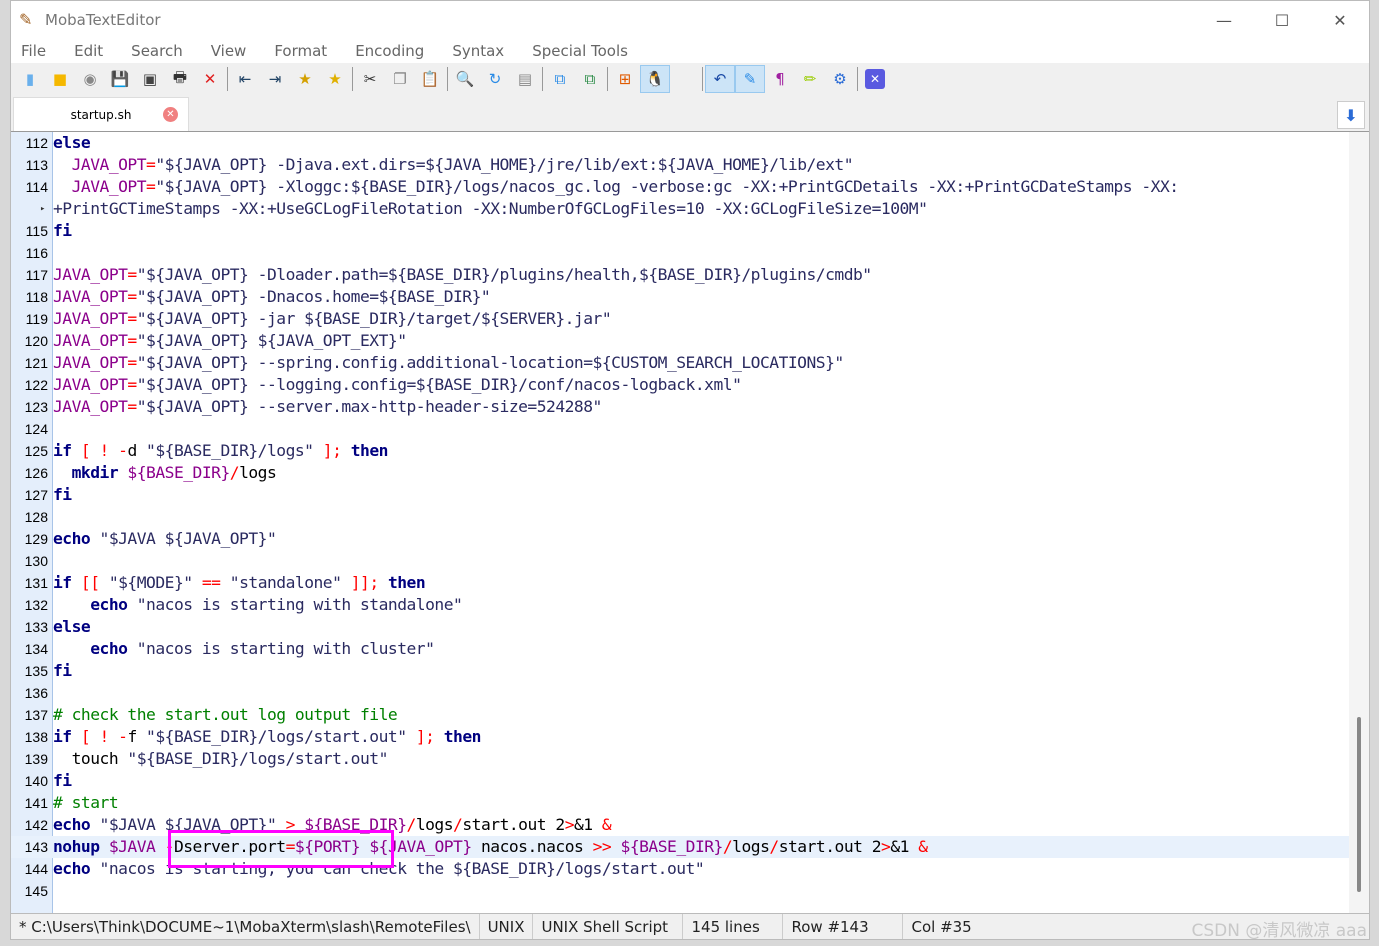 Image resolution: width=1379 pixels, height=946 pixels. Describe the element at coordinates (230, 450) in the screenshot. I see `token: "${BASE_DIR}/logs"` at that location.